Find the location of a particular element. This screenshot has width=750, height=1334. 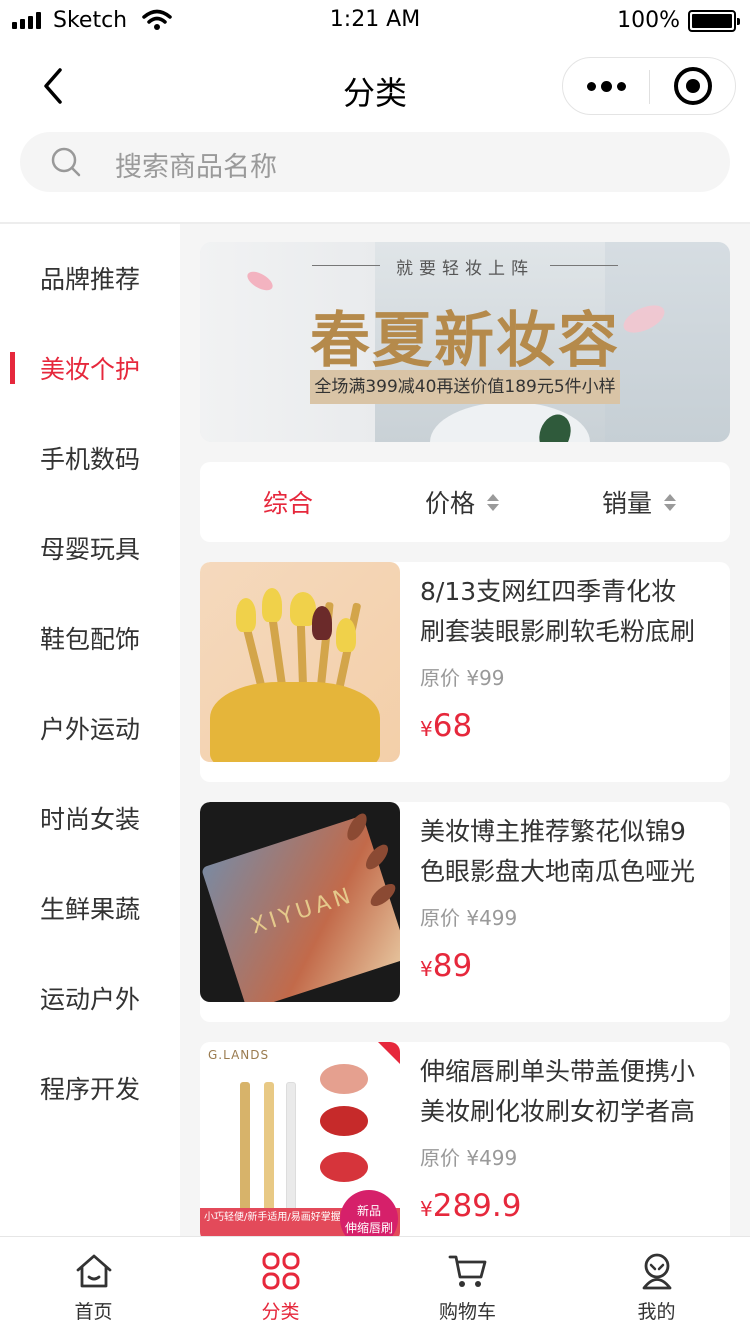

sidebar-item-label: 运动户外 is located at coordinates (89, 999).